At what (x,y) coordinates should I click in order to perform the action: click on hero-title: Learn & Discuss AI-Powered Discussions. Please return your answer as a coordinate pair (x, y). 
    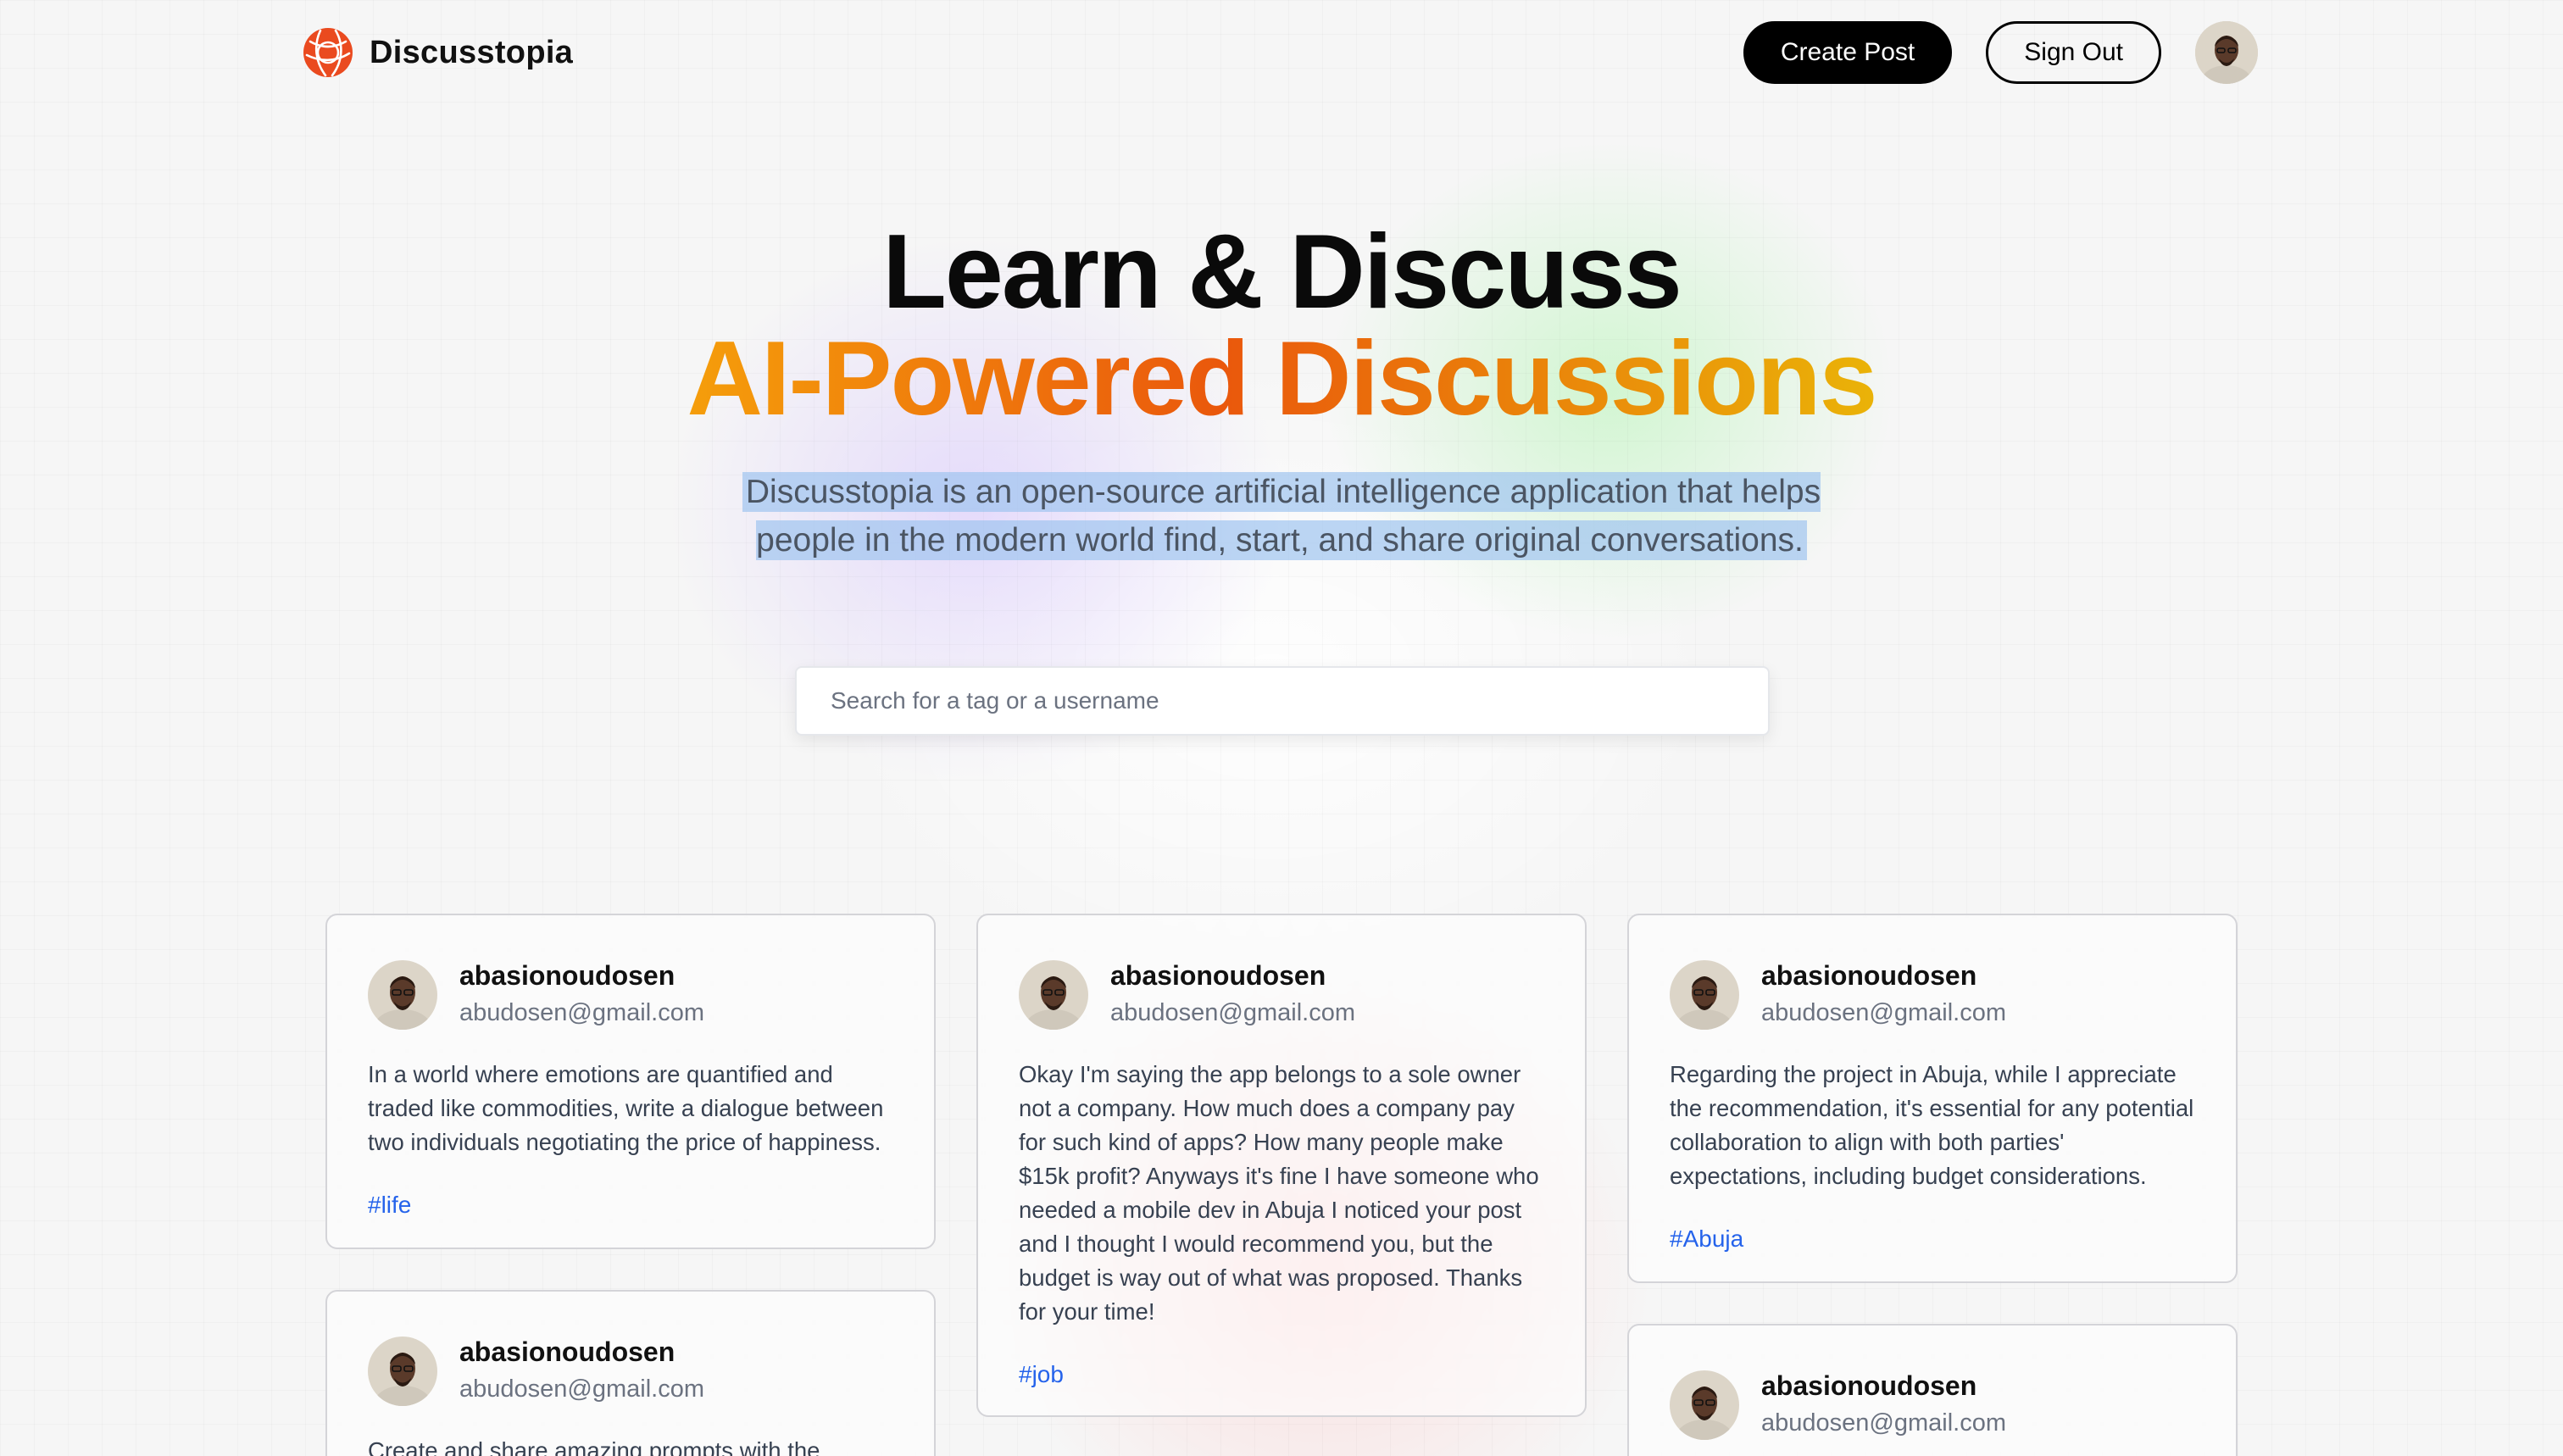
    Looking at the image, I should click on (1281, 326).